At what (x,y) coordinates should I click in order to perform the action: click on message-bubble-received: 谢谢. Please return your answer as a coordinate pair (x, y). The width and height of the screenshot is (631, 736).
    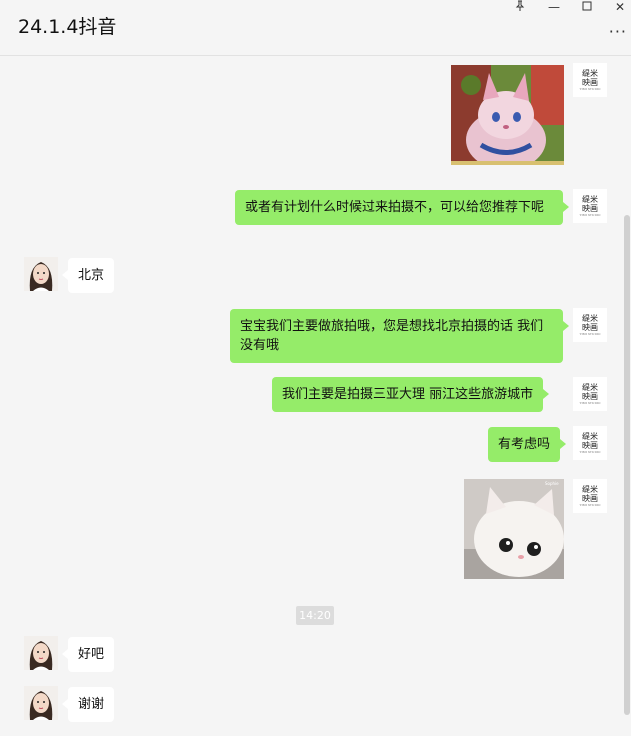
    Looking at the image, I should click on (88, 704).